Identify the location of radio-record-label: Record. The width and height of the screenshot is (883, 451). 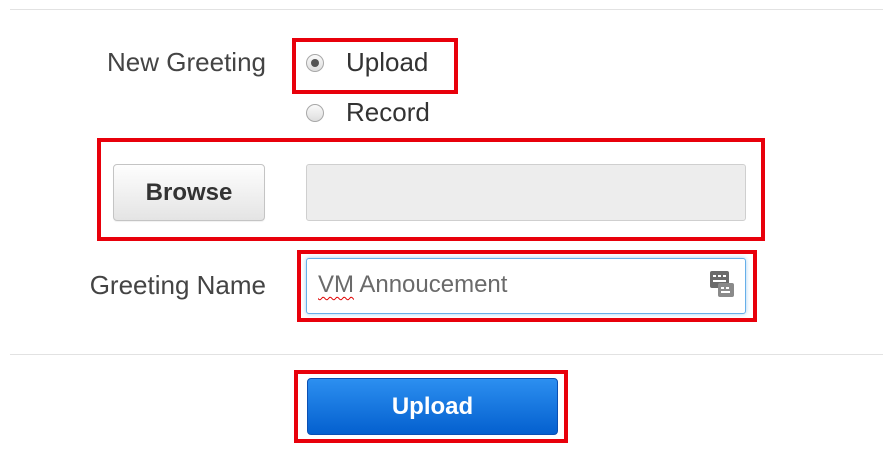
(388, 112).